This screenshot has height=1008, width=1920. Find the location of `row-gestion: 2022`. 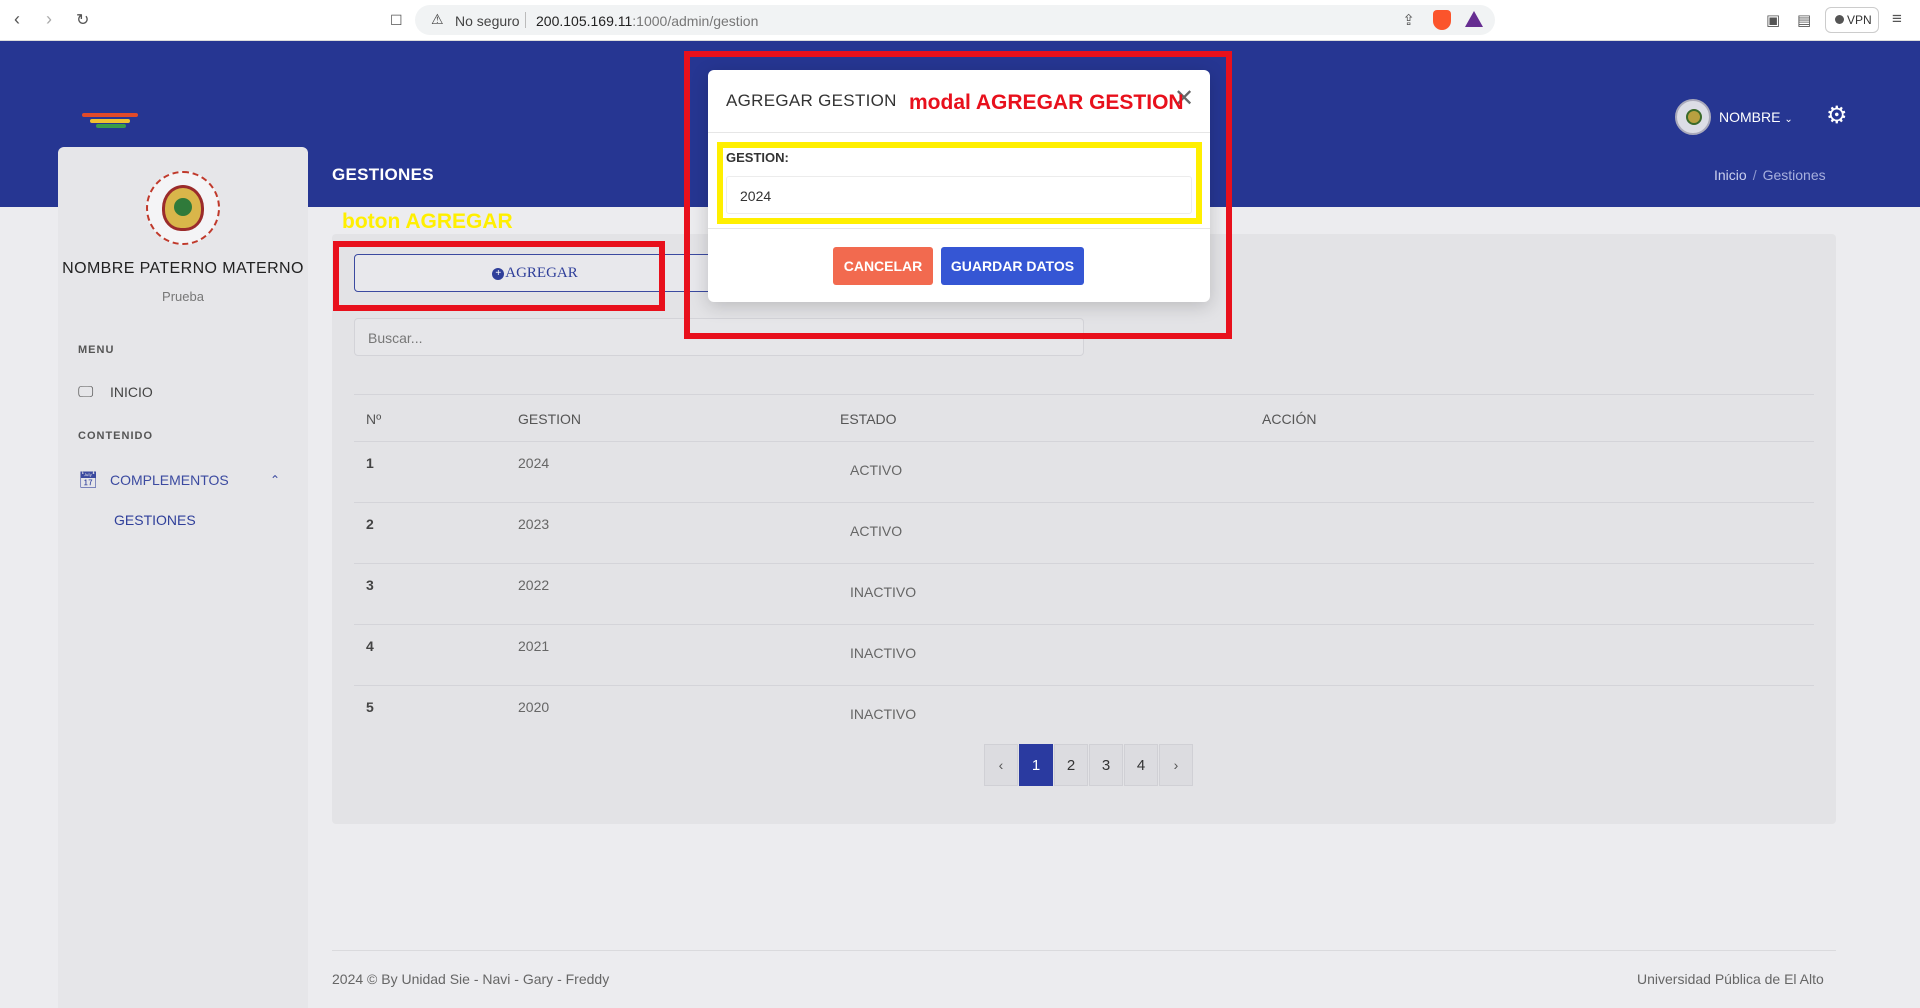

row-gestion: 2022 is located at coordinates (534, 585).